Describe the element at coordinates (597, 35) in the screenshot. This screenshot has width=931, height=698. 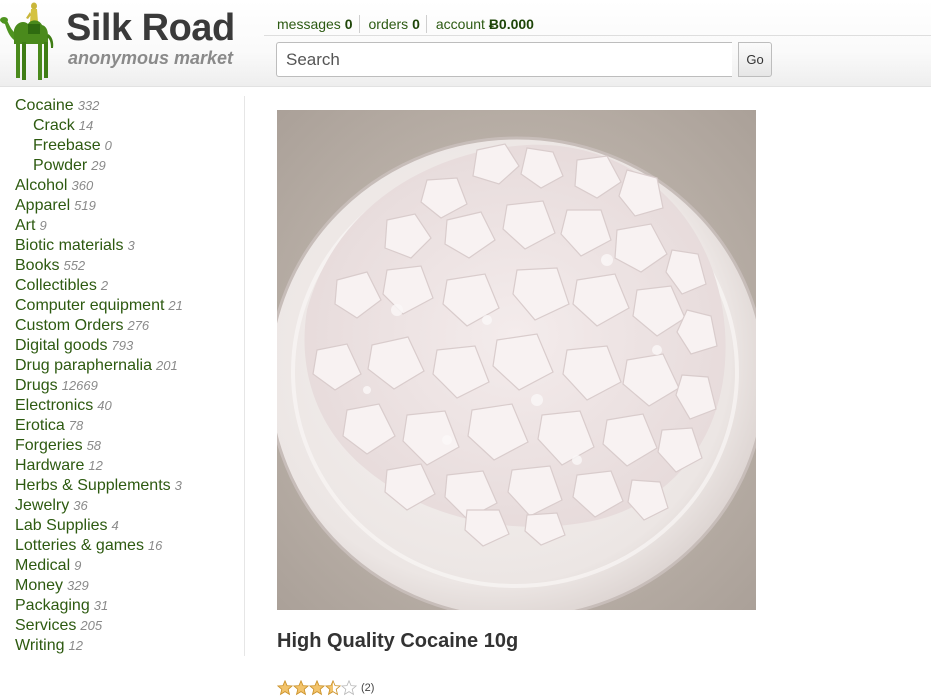
I see `header-divider` at that location.